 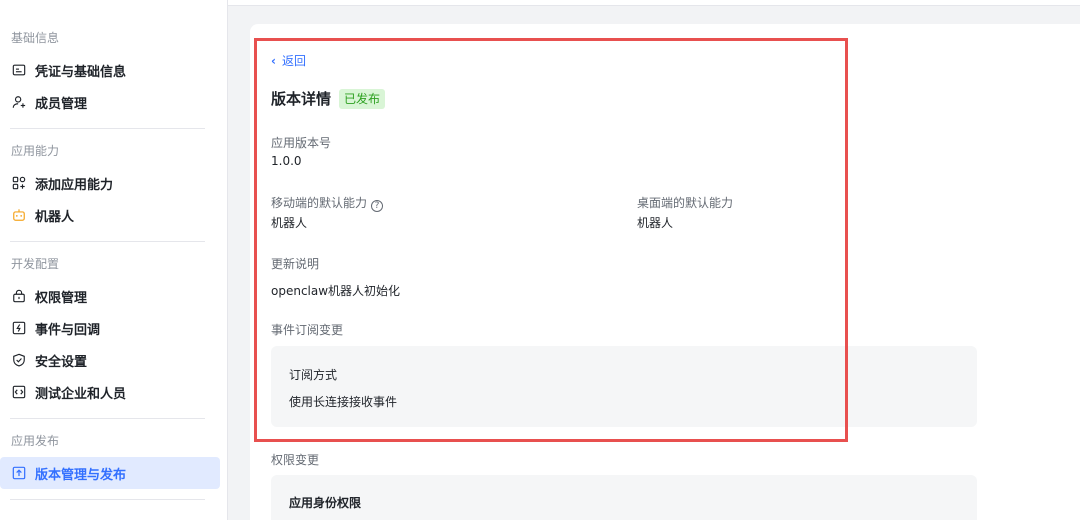 I want to click on group-title-app-release: 应用发布, so click(x=35, y=441).